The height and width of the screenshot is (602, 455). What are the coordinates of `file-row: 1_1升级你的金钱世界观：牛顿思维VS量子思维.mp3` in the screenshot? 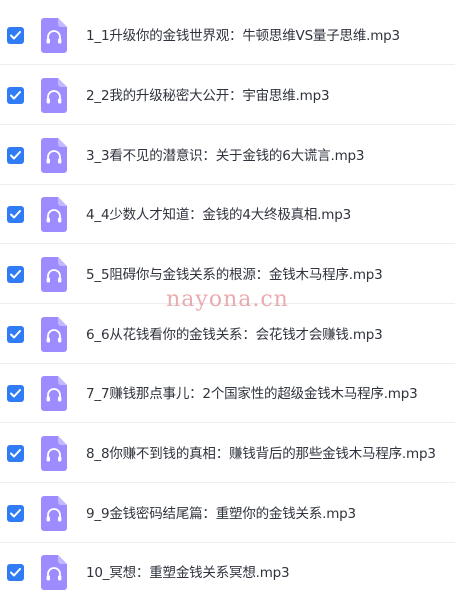 It's located at (227, 36).